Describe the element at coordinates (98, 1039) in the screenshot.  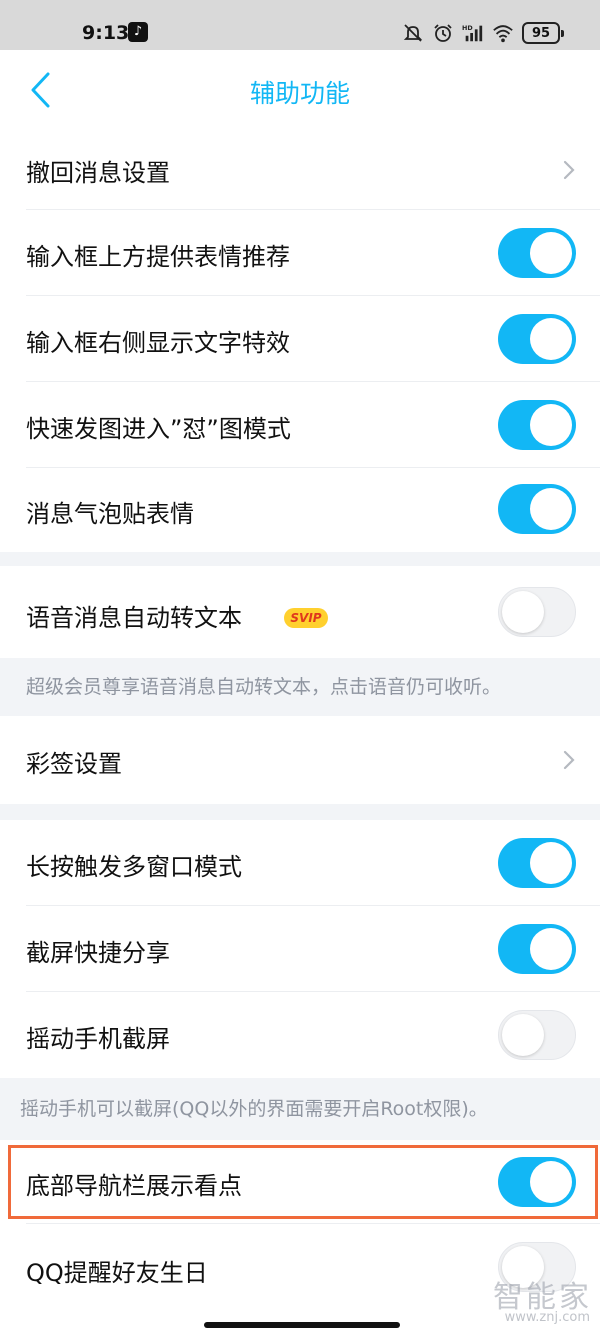
I see `row-label: 摇动手机截屏` at that location.